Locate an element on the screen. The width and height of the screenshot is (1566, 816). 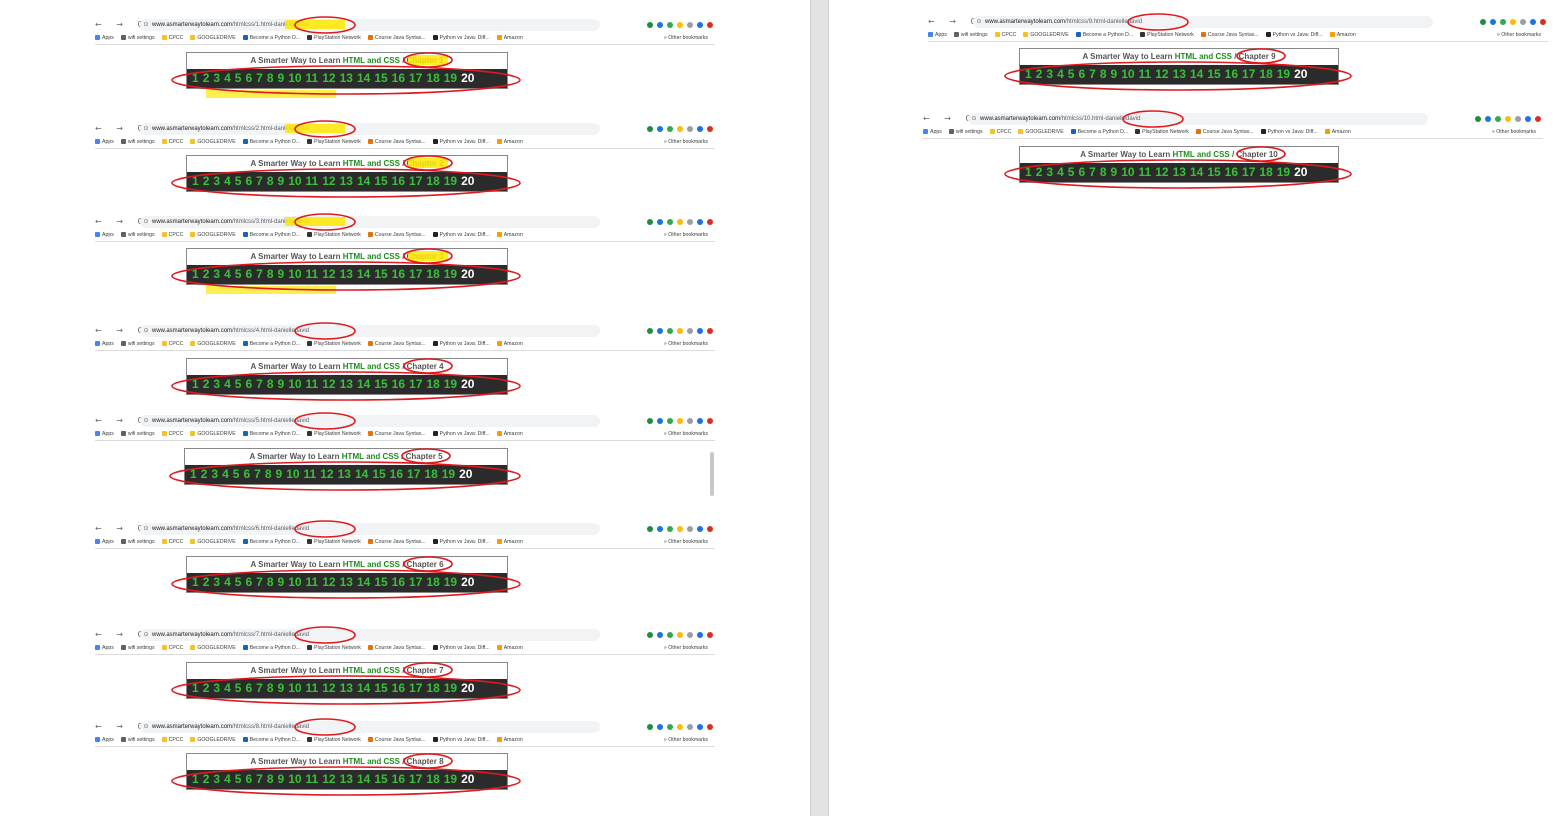
chapter-link: 10 is located at coordinates (294, 582).